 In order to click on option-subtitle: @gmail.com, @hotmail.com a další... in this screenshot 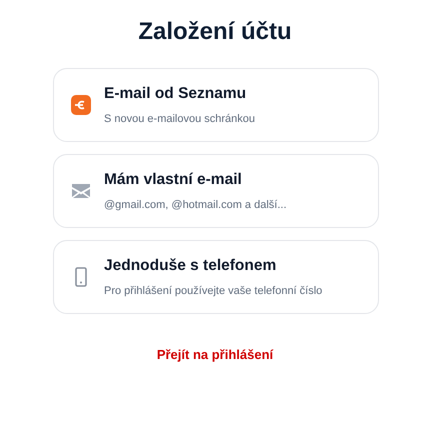, I will do `click(195, 205)`.